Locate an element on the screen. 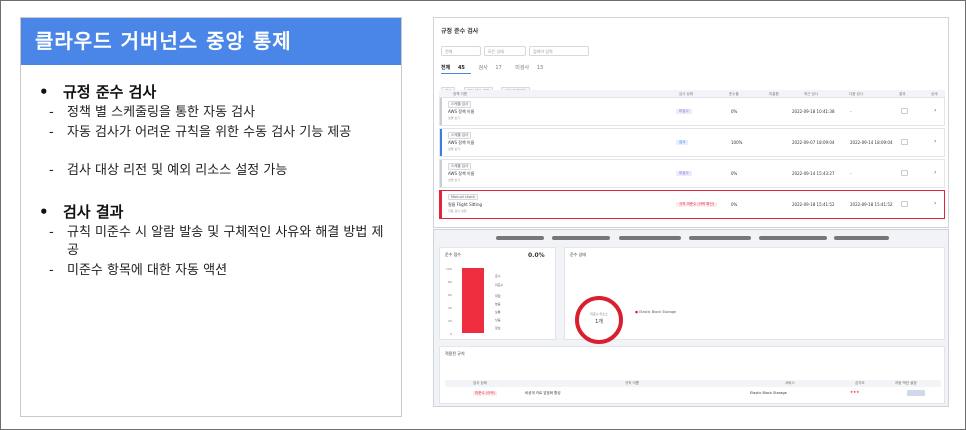 The height and width of the screenshot is (430, 966). ring-label: 미준수 리소스 is located at coordinates (599, 314).